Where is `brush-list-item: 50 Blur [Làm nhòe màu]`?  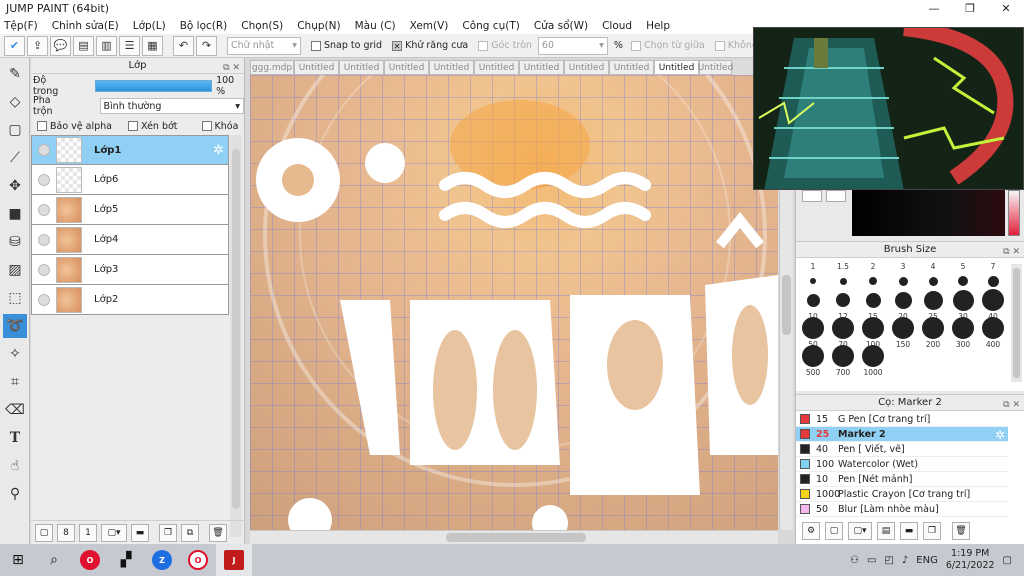 brush-list-item: 50 Blur [Làm nhòe màu] is located at coordinates (902, 509).